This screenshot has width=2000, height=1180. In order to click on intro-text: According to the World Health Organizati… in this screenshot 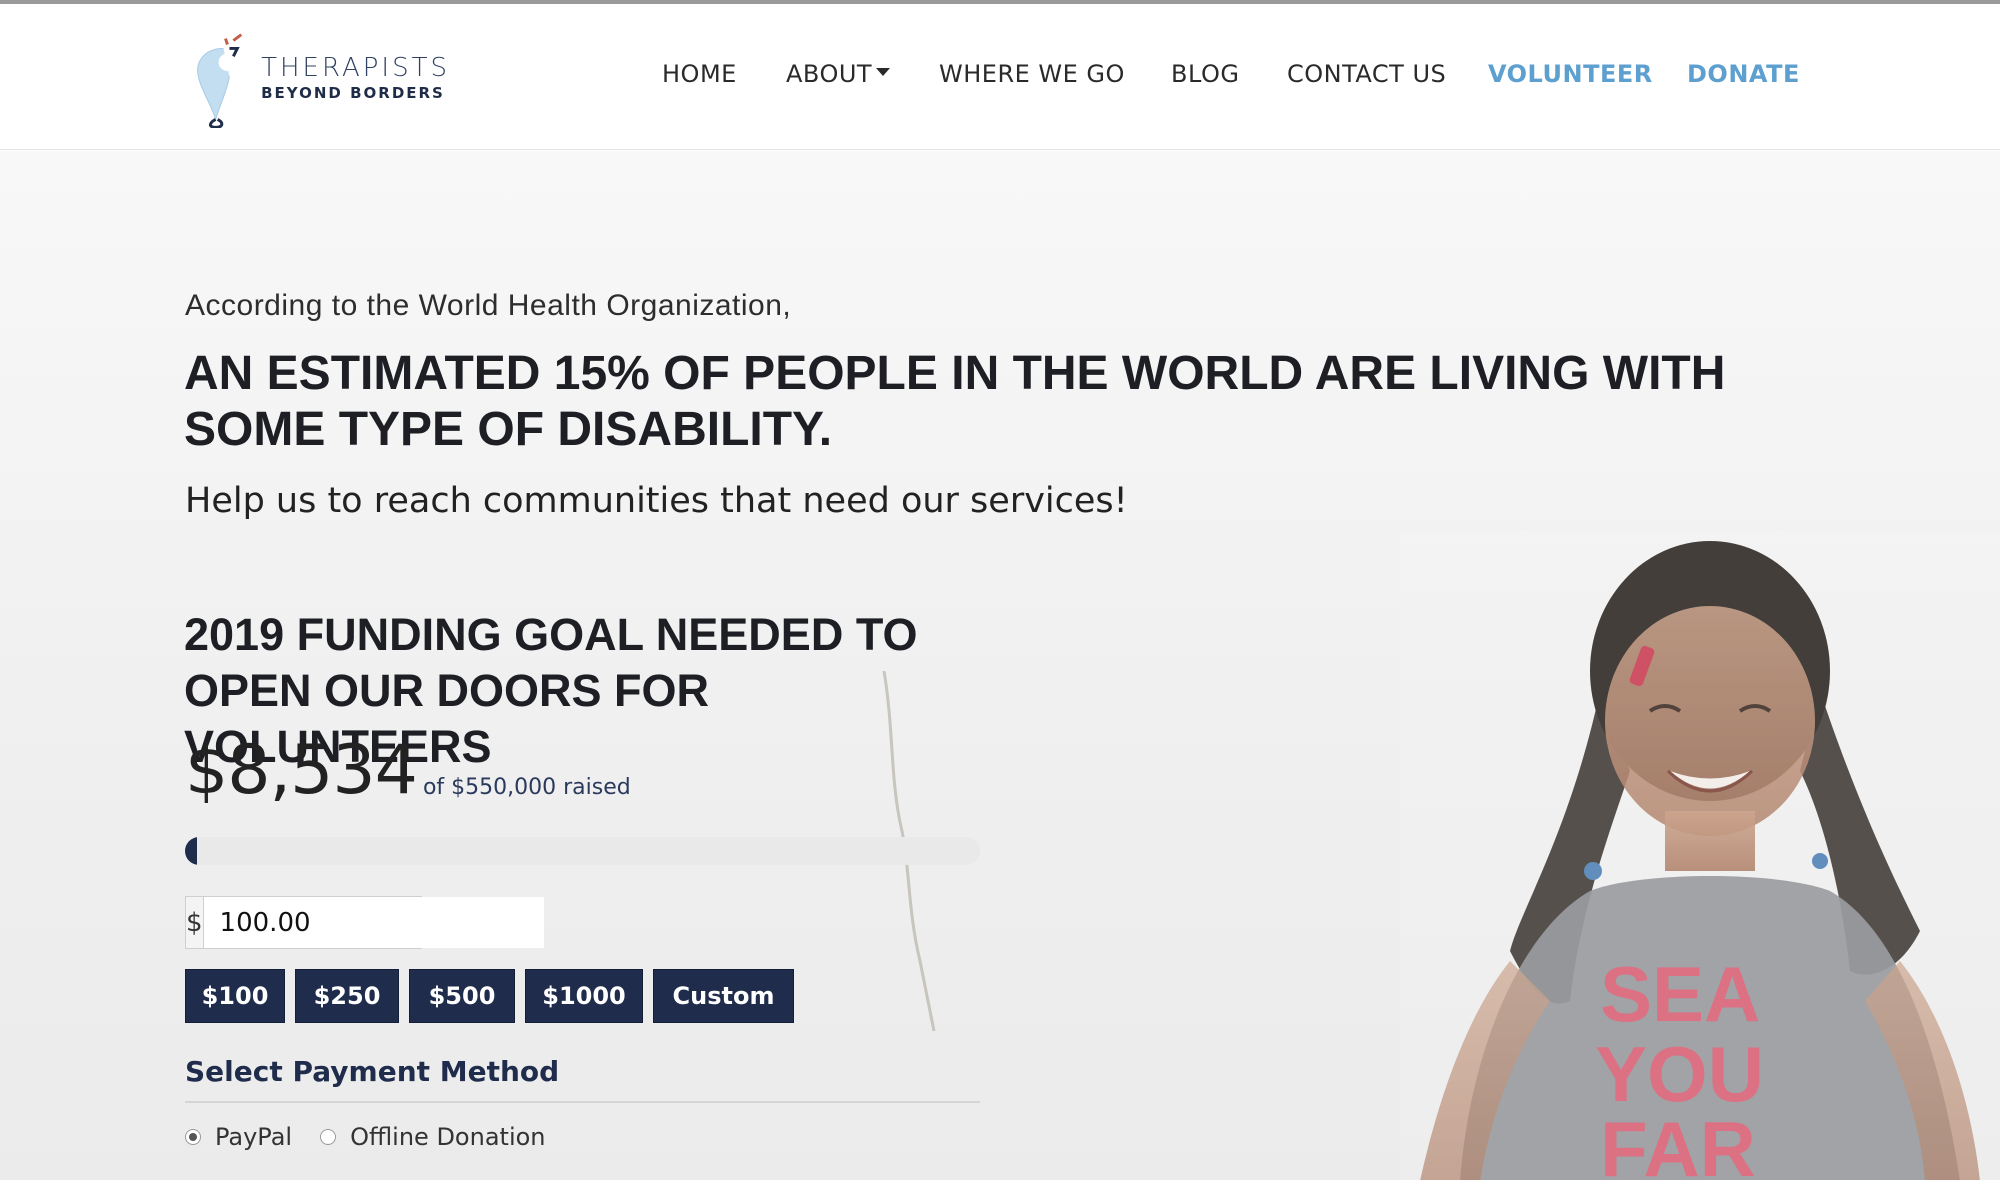, I will do `click(488, 305)`.